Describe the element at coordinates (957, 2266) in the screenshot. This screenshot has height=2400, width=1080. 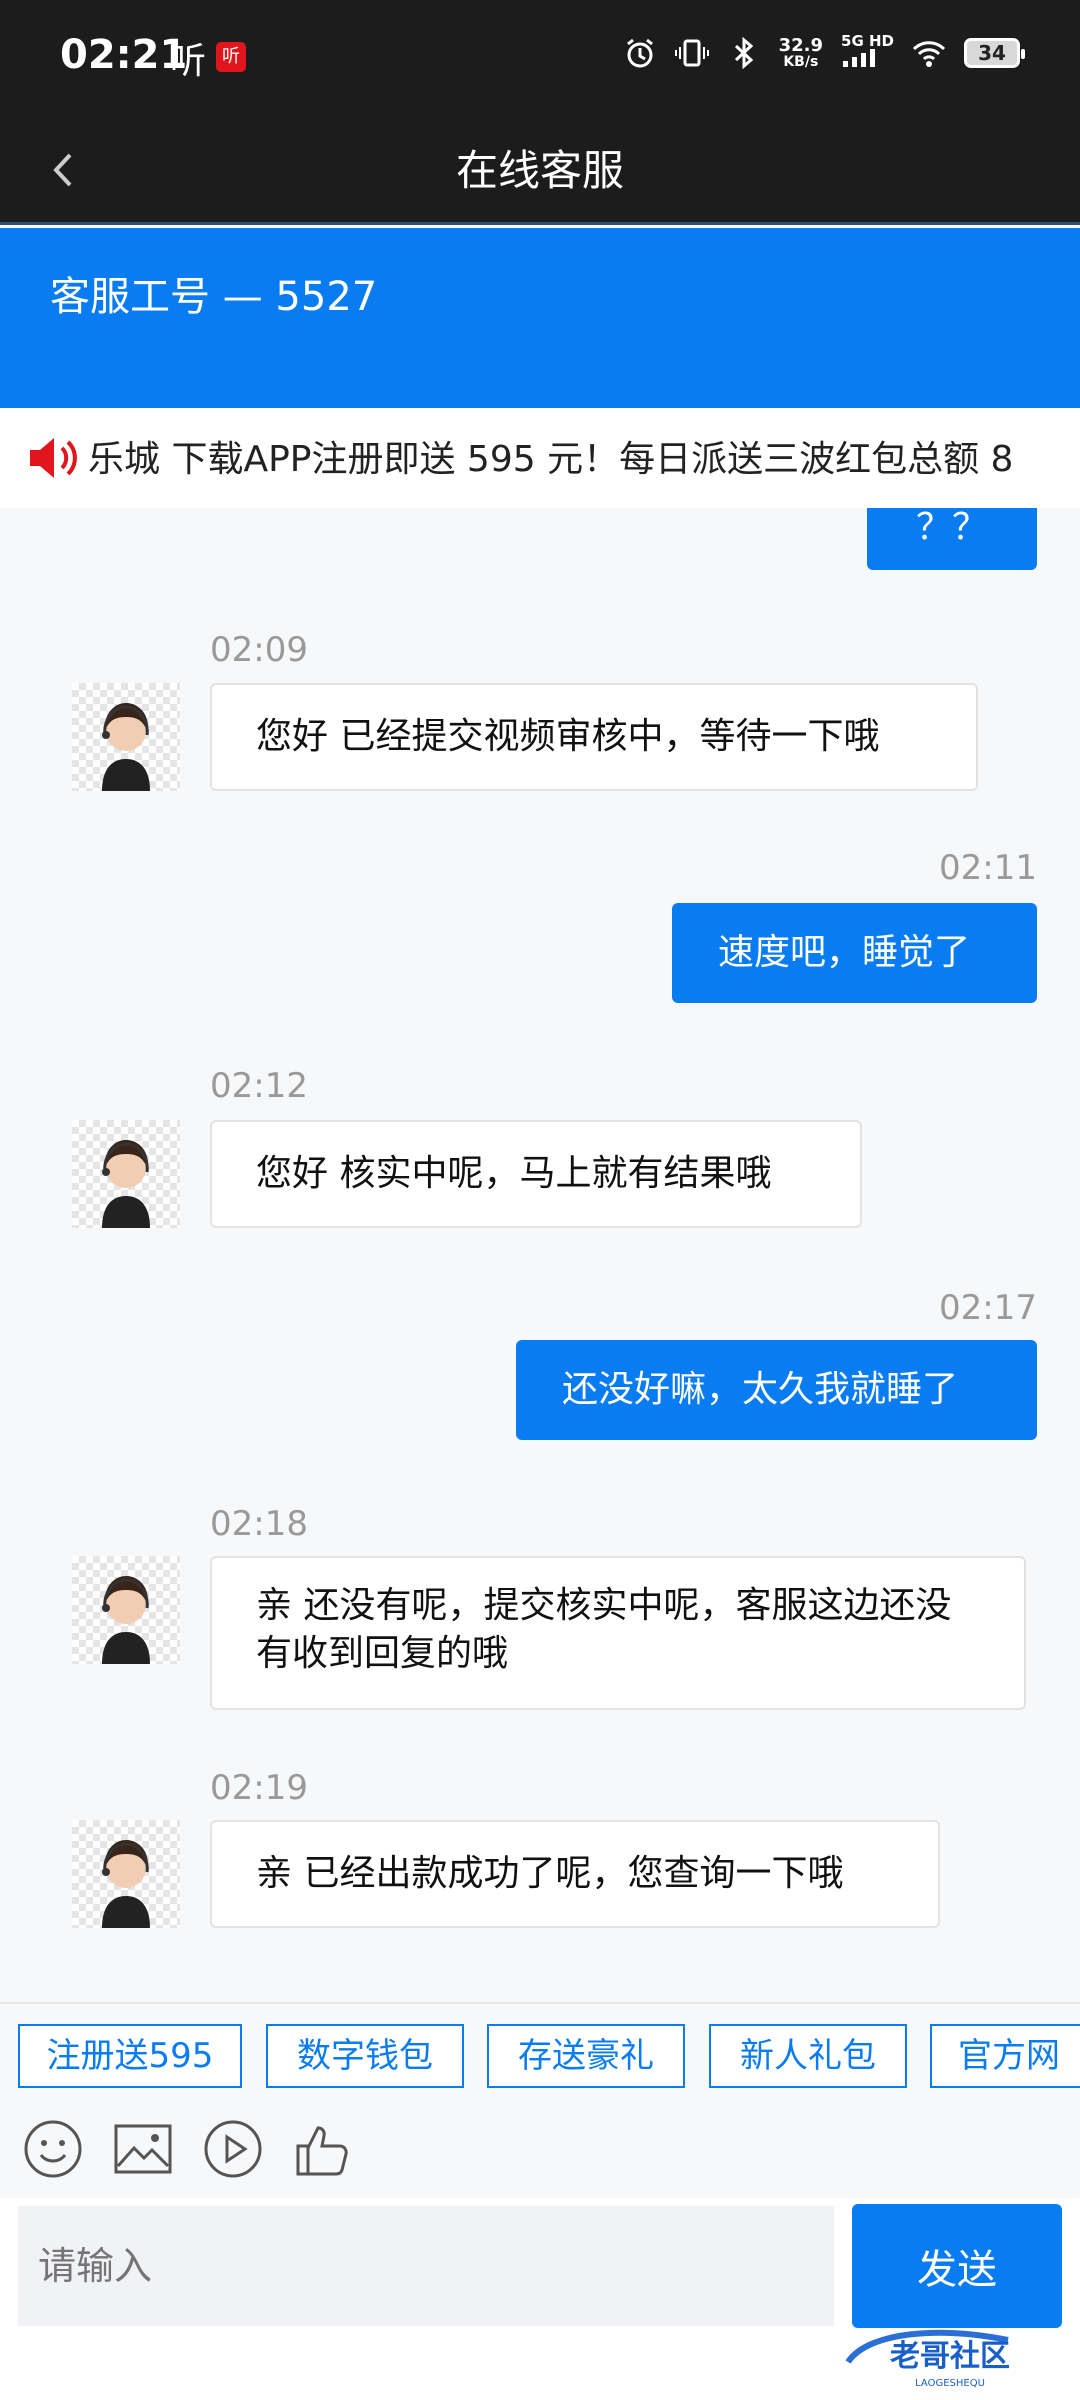
I see `send-button: 发送` at that location.